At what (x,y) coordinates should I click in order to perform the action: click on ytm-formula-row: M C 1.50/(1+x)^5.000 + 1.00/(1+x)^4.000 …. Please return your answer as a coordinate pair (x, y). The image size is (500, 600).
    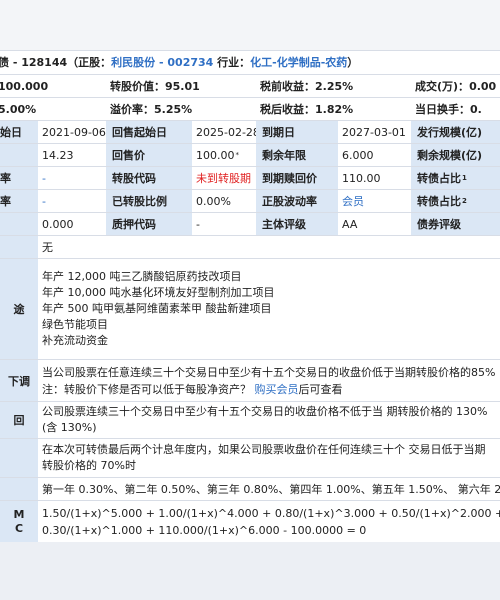
    Looking at the image, I should click on (250, 522).